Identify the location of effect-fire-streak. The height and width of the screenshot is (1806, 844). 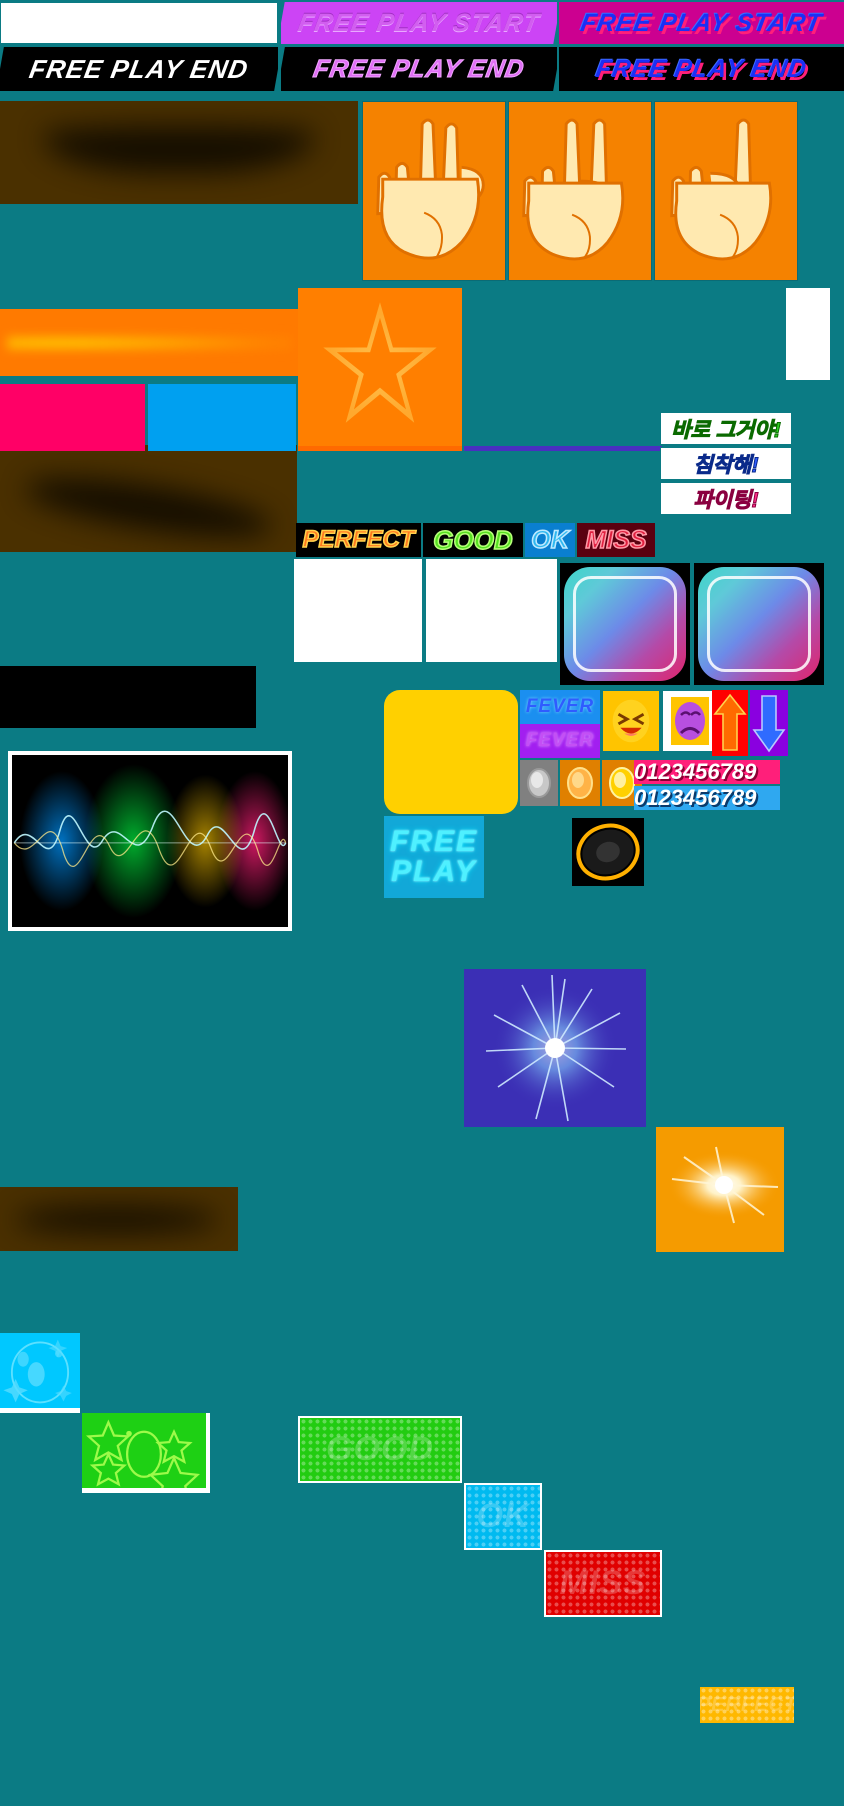
(170, 342).